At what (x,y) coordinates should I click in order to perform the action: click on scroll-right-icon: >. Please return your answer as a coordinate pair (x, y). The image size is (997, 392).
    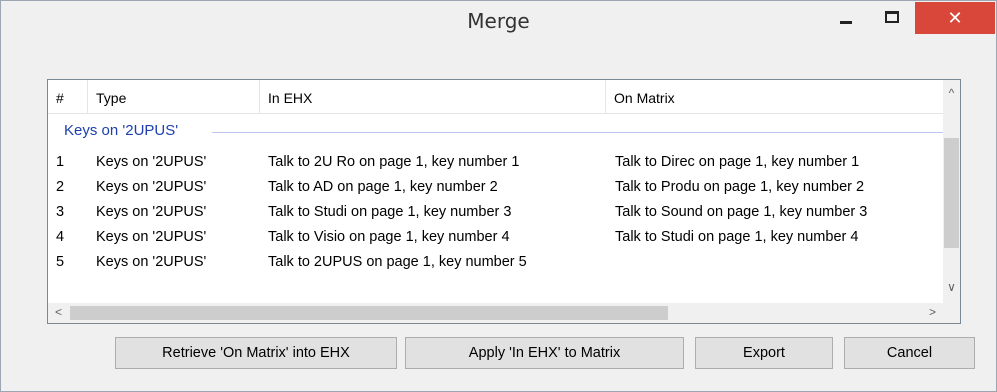
    Looking at the image, I should click on (932, 312).